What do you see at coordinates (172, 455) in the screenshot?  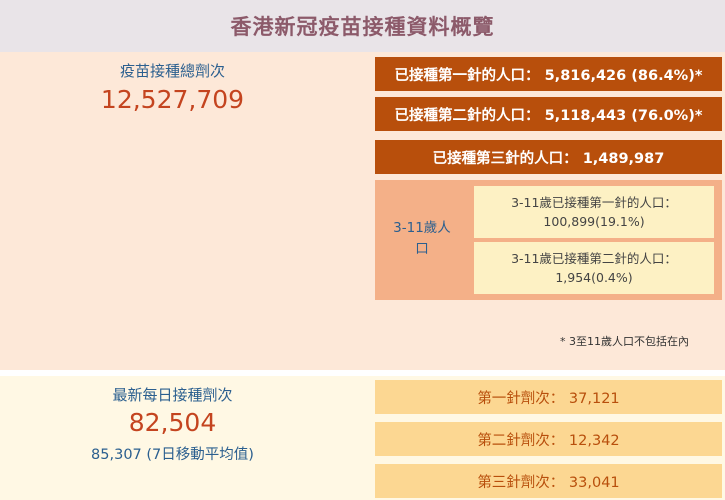 I see `daily-moving-average: 85,307 (7日移動平均值)` at bounding box center [172, 455].